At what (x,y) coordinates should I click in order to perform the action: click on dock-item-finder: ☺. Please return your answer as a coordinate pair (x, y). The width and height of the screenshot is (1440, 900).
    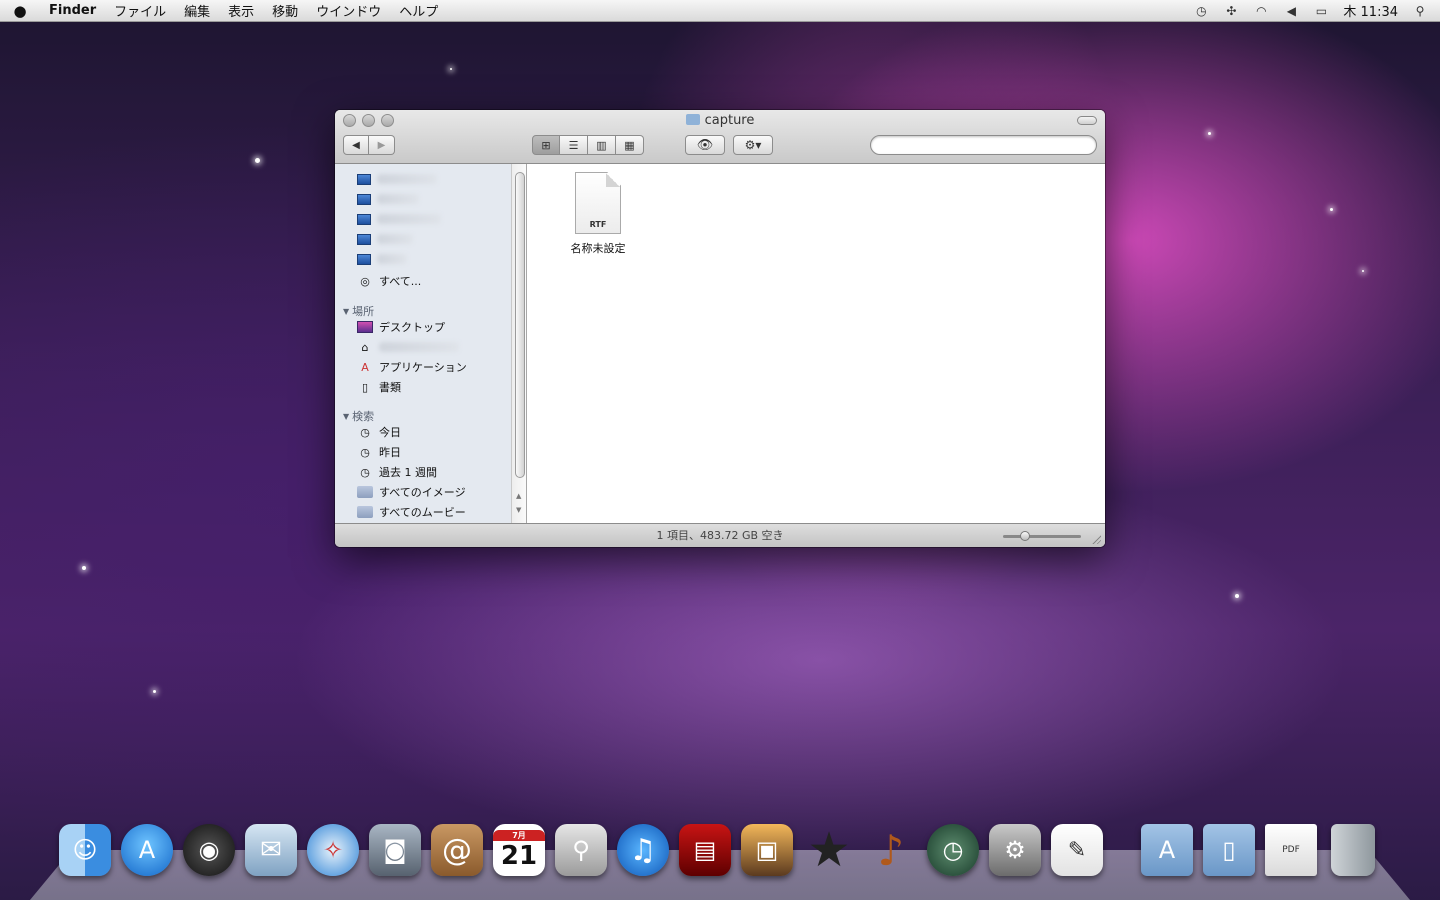
    Looking at the image, I should click on (85, 850).